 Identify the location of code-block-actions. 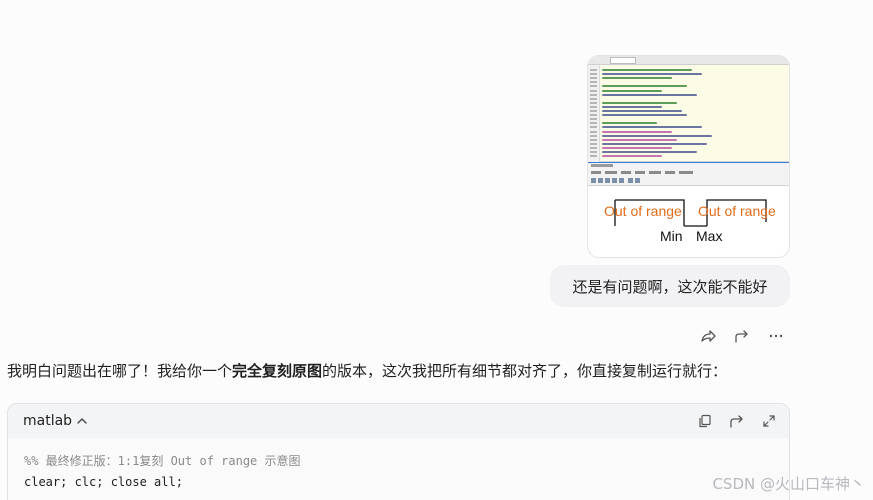
(737, 421).